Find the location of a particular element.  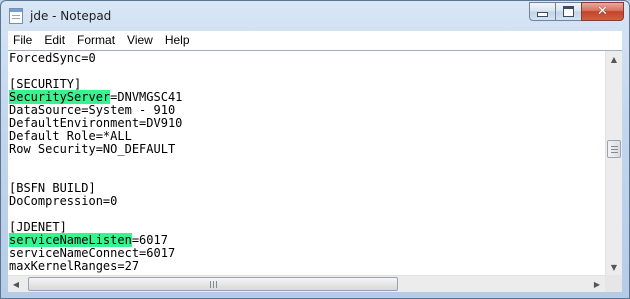

text-line: maxKernelRanges=27 is located at coordinates (307, 266).